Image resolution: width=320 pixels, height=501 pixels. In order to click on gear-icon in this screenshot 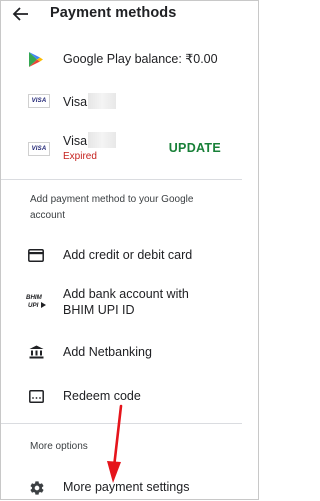, I will do `click(37, 488)`.